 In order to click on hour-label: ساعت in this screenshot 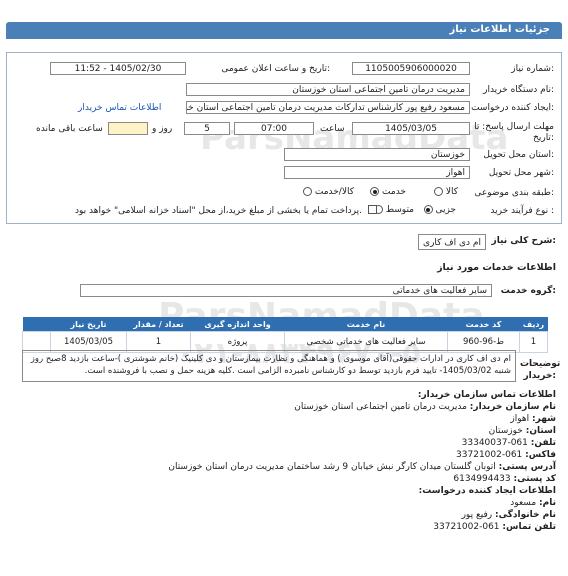, I will do `click(332, 129)`.